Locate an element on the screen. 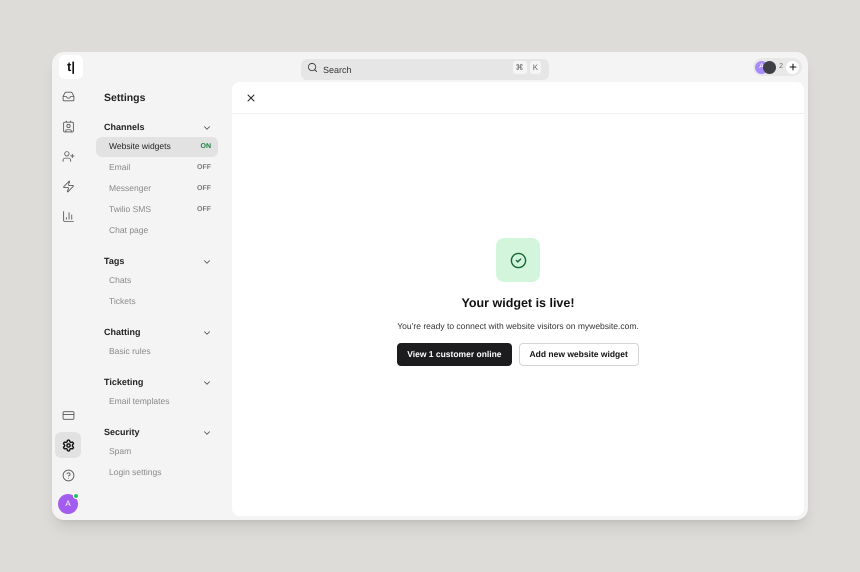  section-header: Tags is located at coordinates (157, 262).